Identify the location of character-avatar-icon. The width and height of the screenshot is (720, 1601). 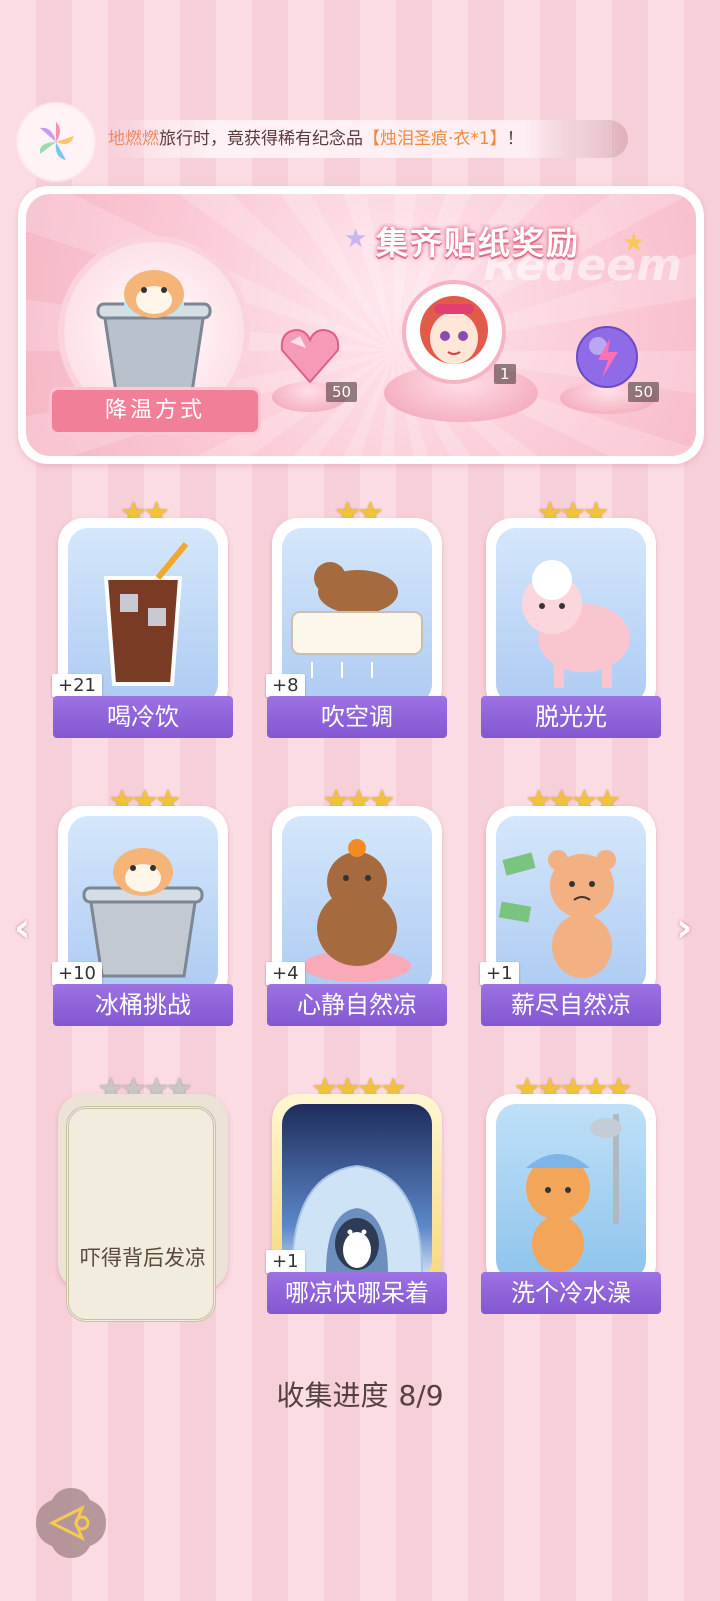
(454, 330).